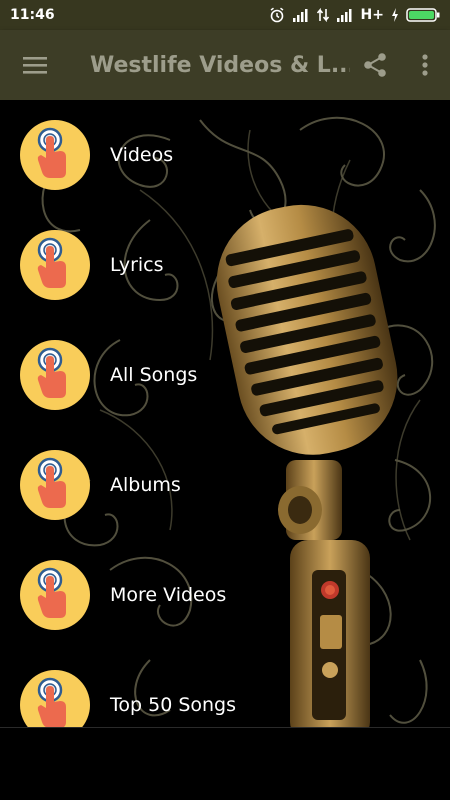 This screenshot has height=800, width=450. Describe the element at coordinates (168, 595) in the screenshot. I see `list-item-label: More Videos` at that location.